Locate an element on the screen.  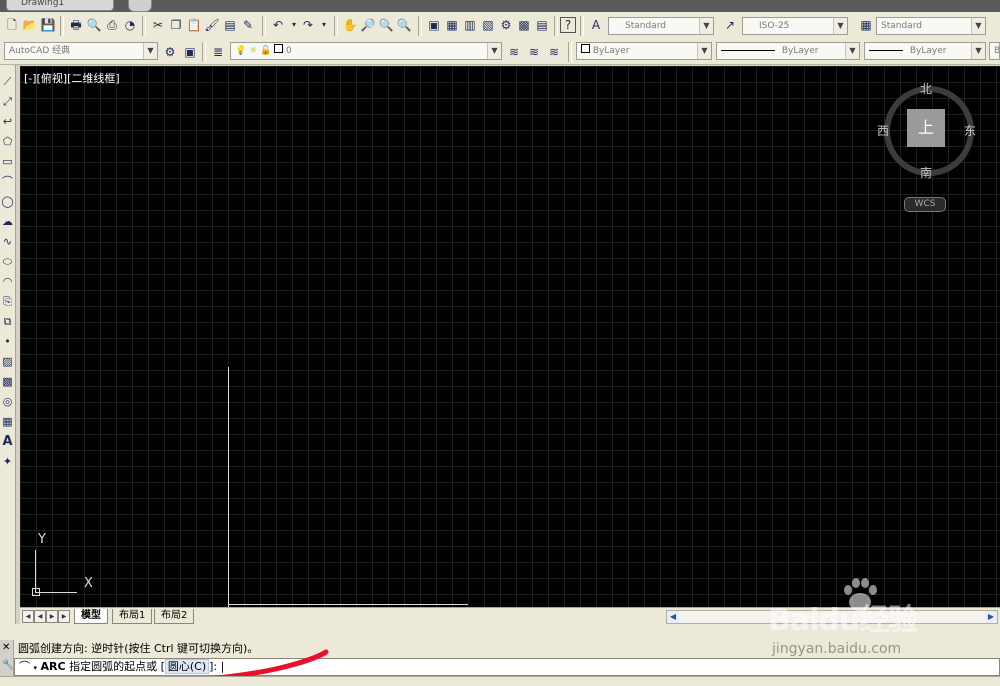
redo-dropdown-icon: ▾ is located at coordinates (324, 25).